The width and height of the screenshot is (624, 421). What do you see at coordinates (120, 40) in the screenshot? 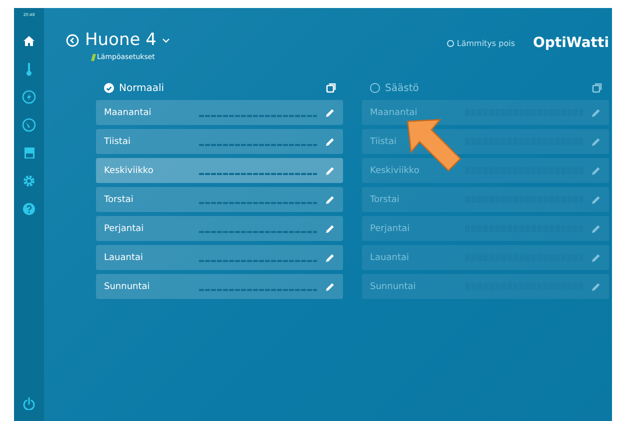
I see `room-title: Huone 4` at bounding box center [120, 40].